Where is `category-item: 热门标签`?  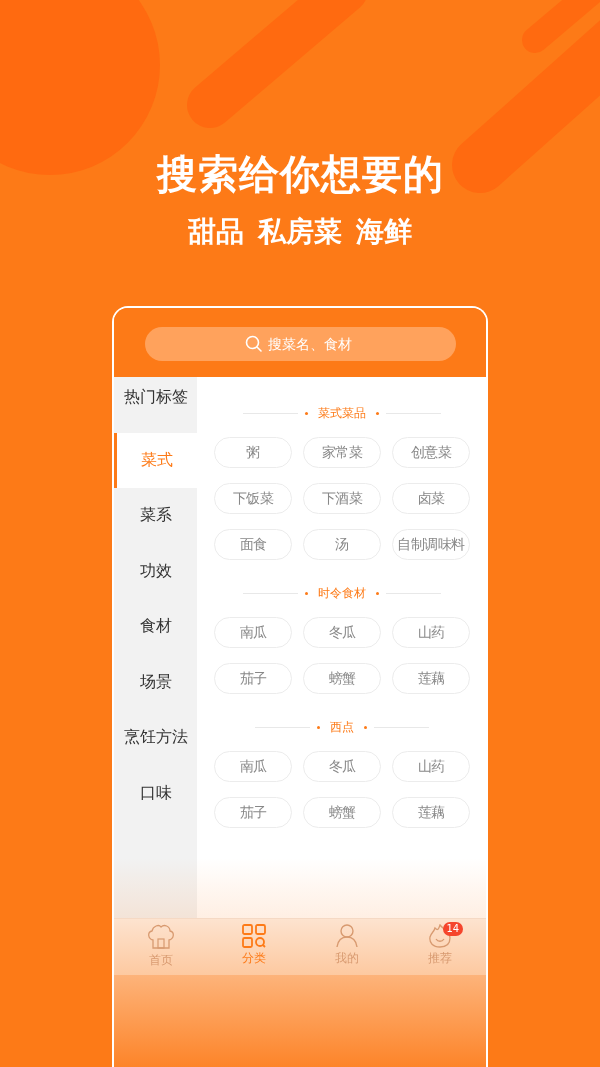 category-item: 热门标签 is located at coordinates (155, 405).